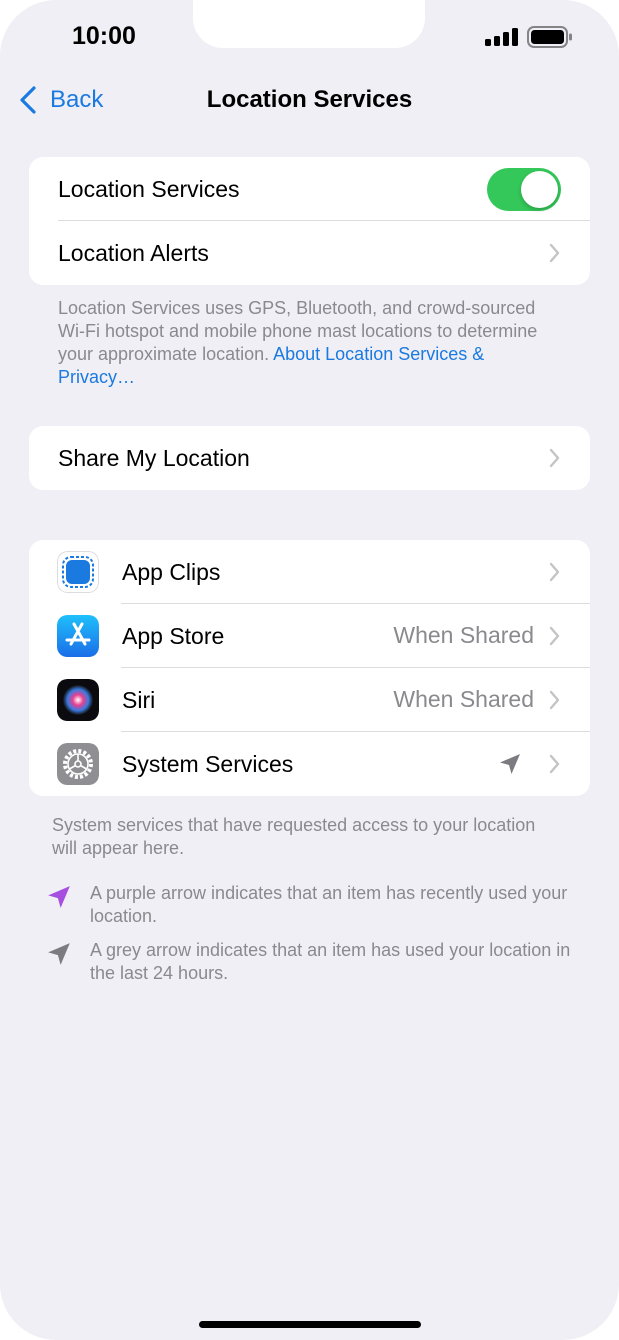  Describe the element at coordinates (309, 700) in the screenshot. I see `app-row-siri: Siri When Shared` at that location.